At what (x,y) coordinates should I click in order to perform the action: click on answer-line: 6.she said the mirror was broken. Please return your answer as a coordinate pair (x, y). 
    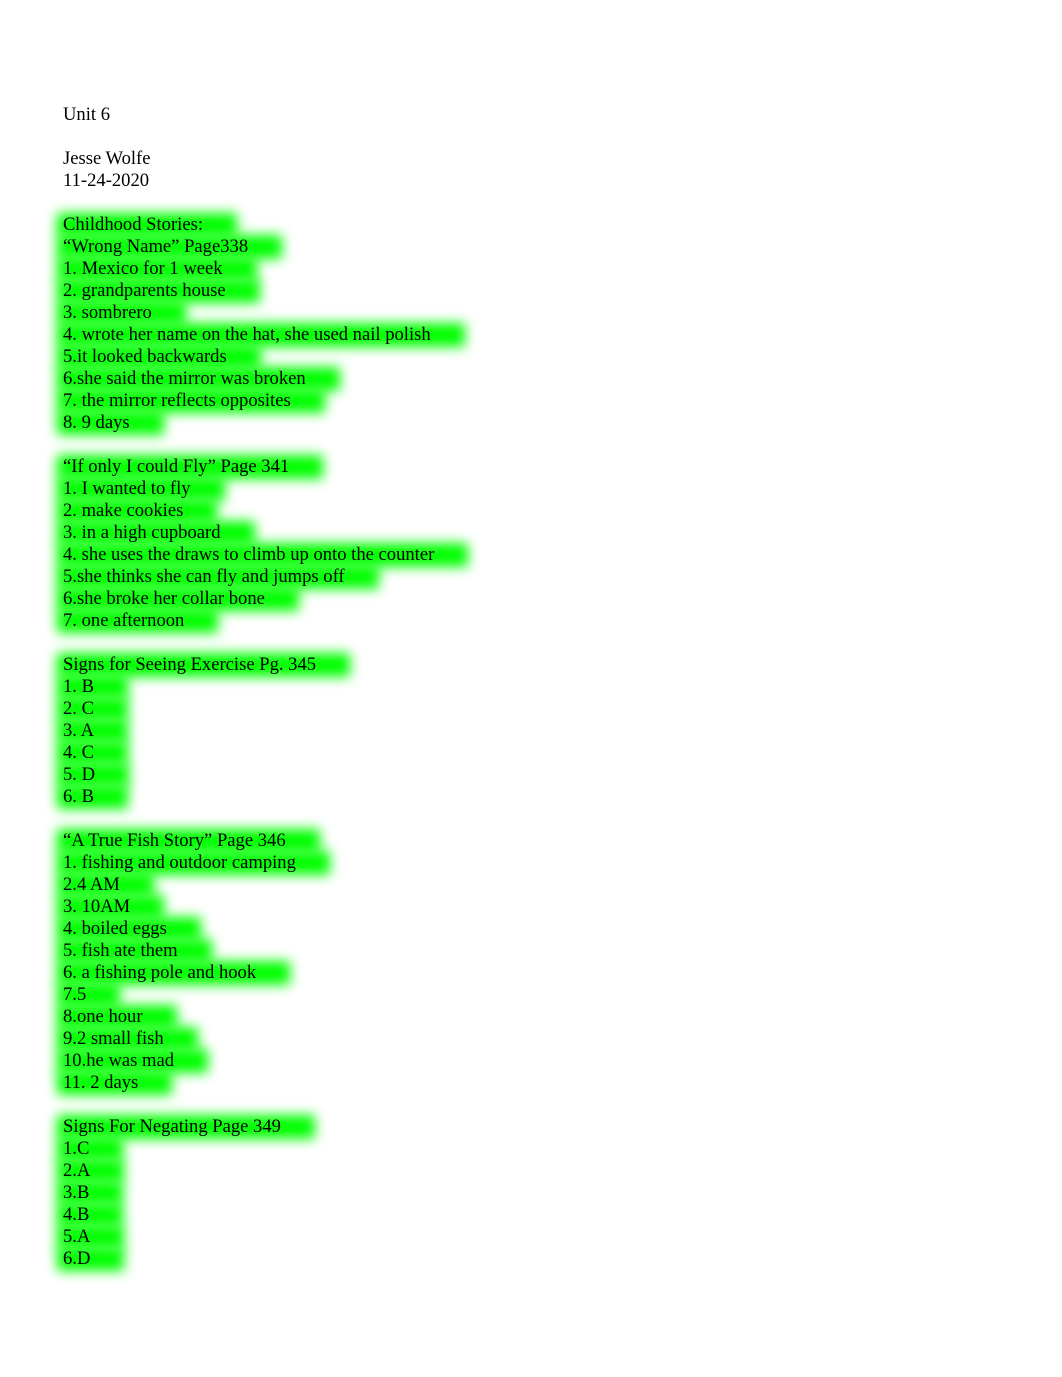
    Looking at the image, I should click on (533, 379).